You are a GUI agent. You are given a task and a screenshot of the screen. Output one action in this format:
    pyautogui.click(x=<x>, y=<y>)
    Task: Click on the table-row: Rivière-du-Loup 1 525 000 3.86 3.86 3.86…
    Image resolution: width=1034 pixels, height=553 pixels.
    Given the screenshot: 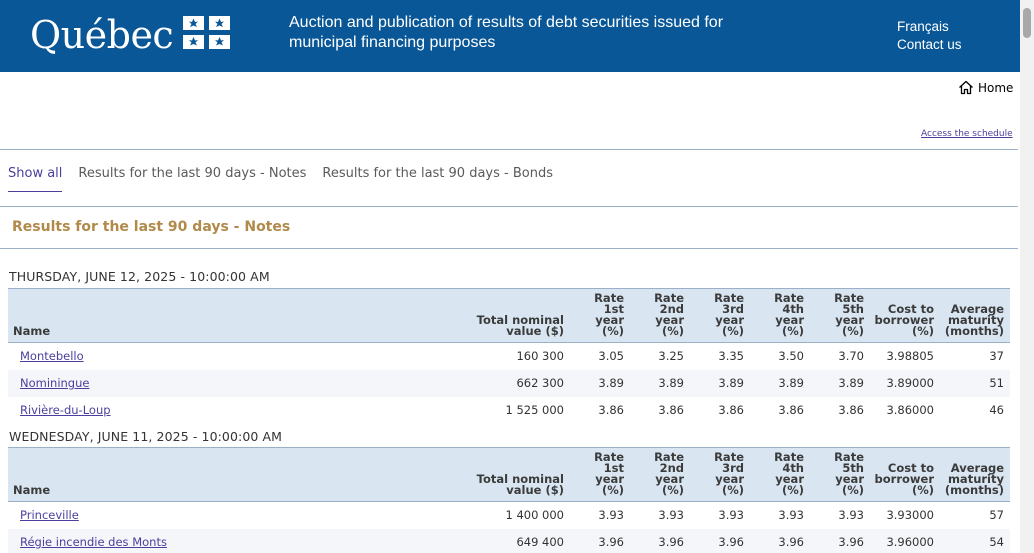 What is the action you would take?
    pyautogui.click(x=509, y=410)
    